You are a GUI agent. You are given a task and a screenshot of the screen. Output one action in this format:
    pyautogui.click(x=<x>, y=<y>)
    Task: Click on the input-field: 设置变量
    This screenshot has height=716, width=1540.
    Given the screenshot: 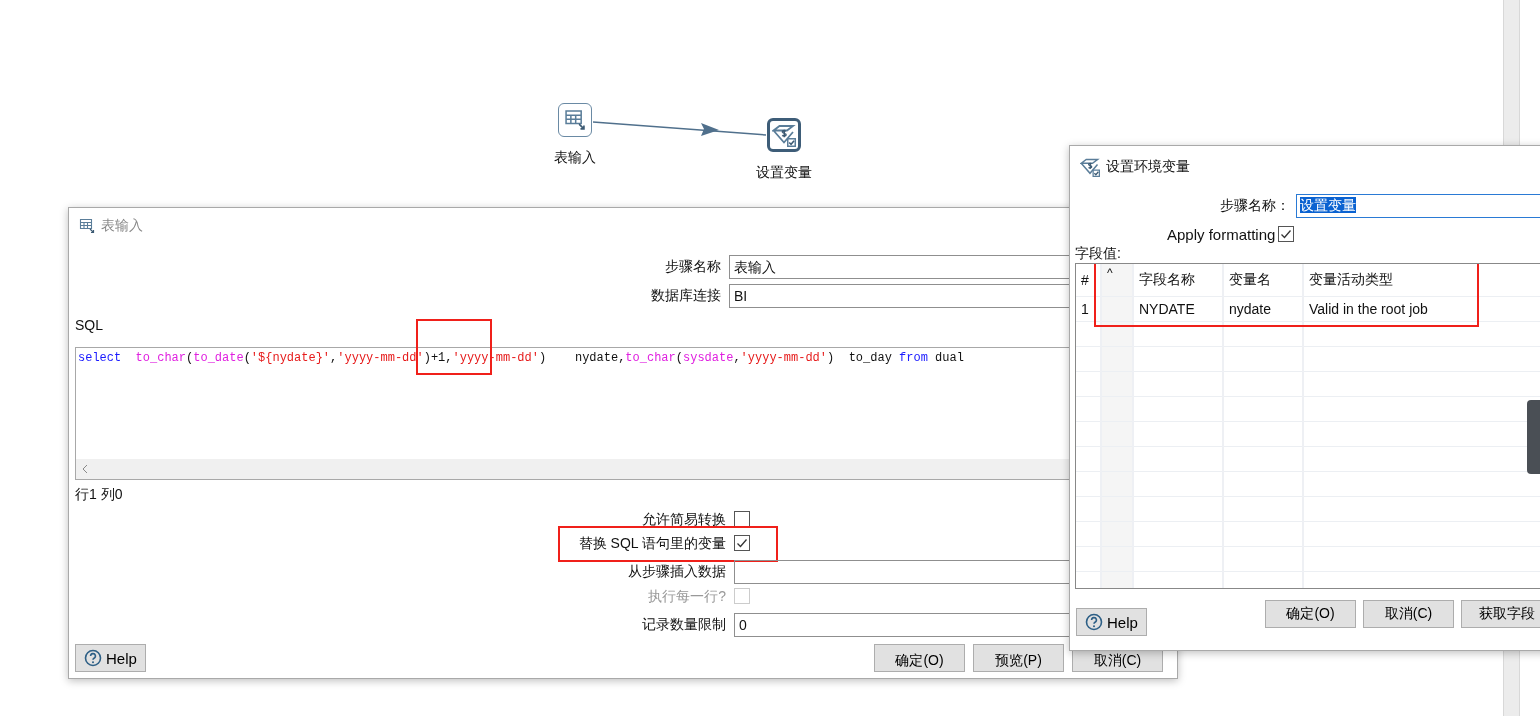 What is the action you would take?
    pyautogui.click(x=1418, y=206)
    